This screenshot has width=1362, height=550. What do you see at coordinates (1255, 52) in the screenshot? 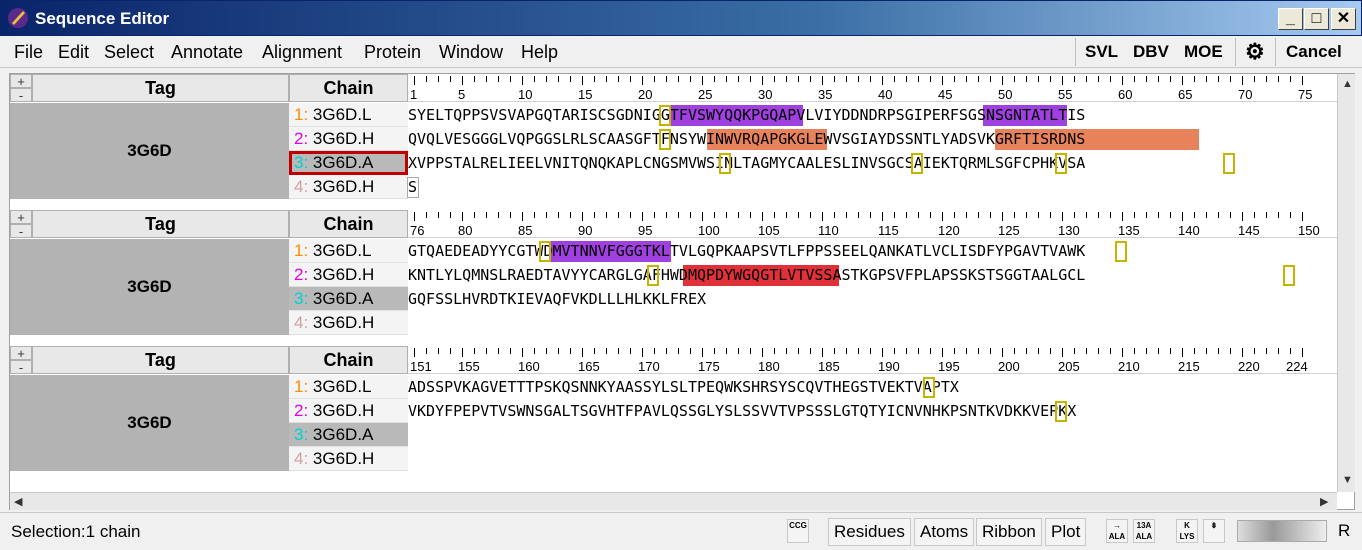
I see `gear-icon: ⚙` at bounding box center [1255, 52].